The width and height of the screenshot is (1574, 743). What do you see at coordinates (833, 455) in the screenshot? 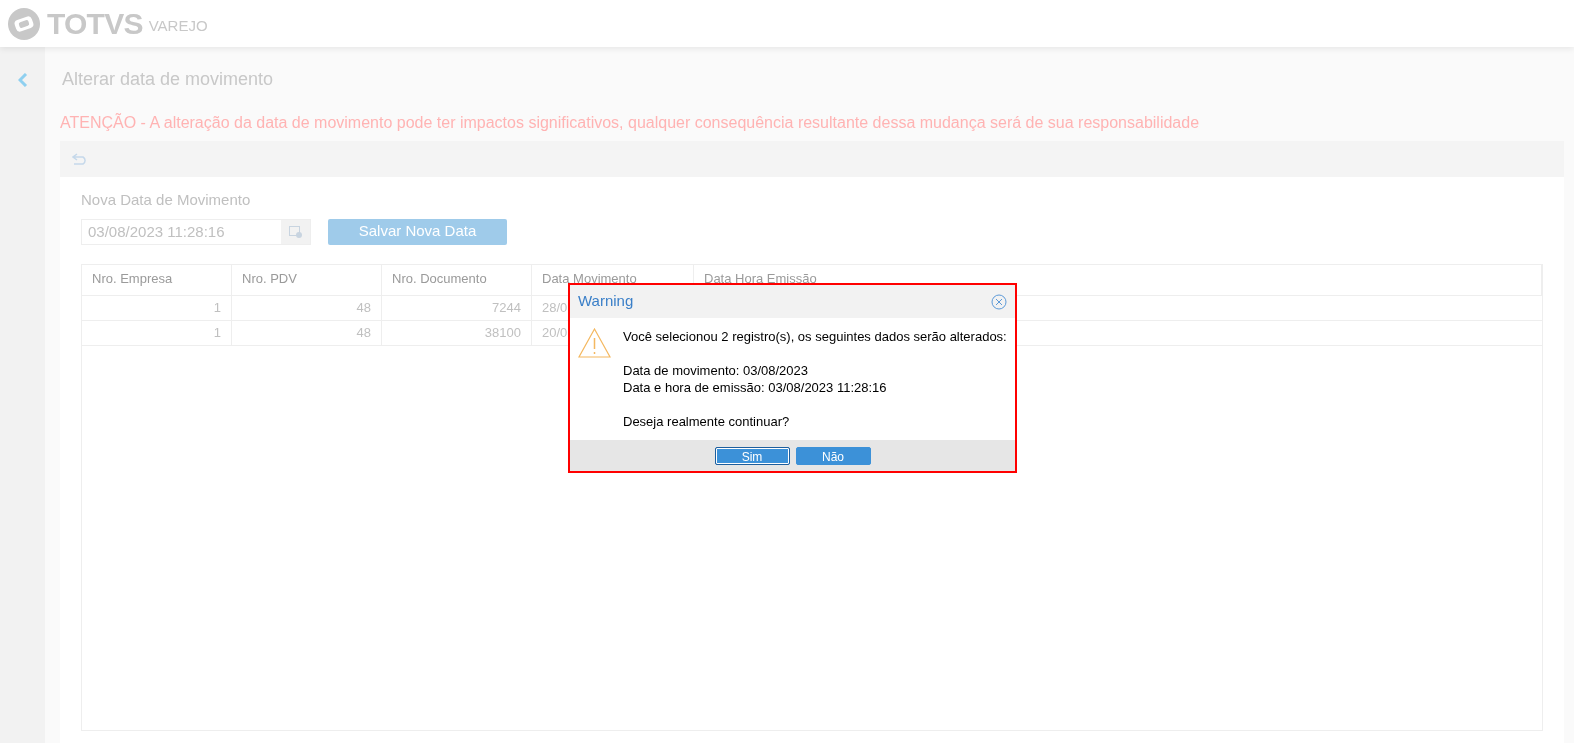
I see `dialog-button: Não` at bounding box center [833, 455].